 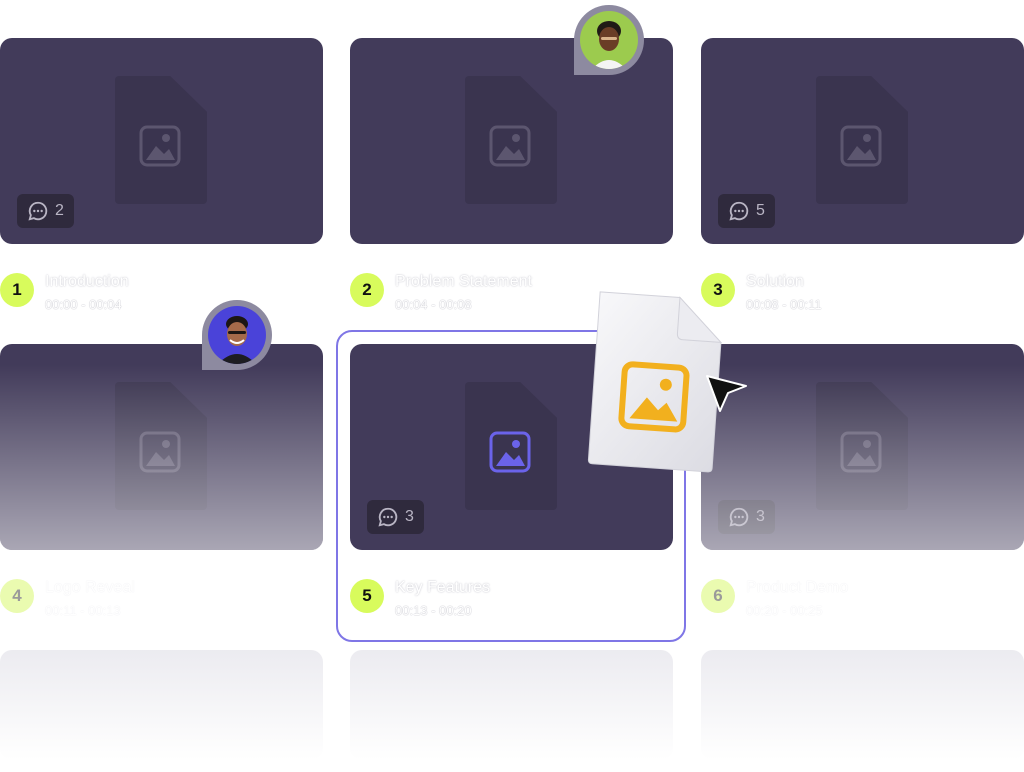 I want to click on scene-title: Introduction, so click(x=87, y=282).